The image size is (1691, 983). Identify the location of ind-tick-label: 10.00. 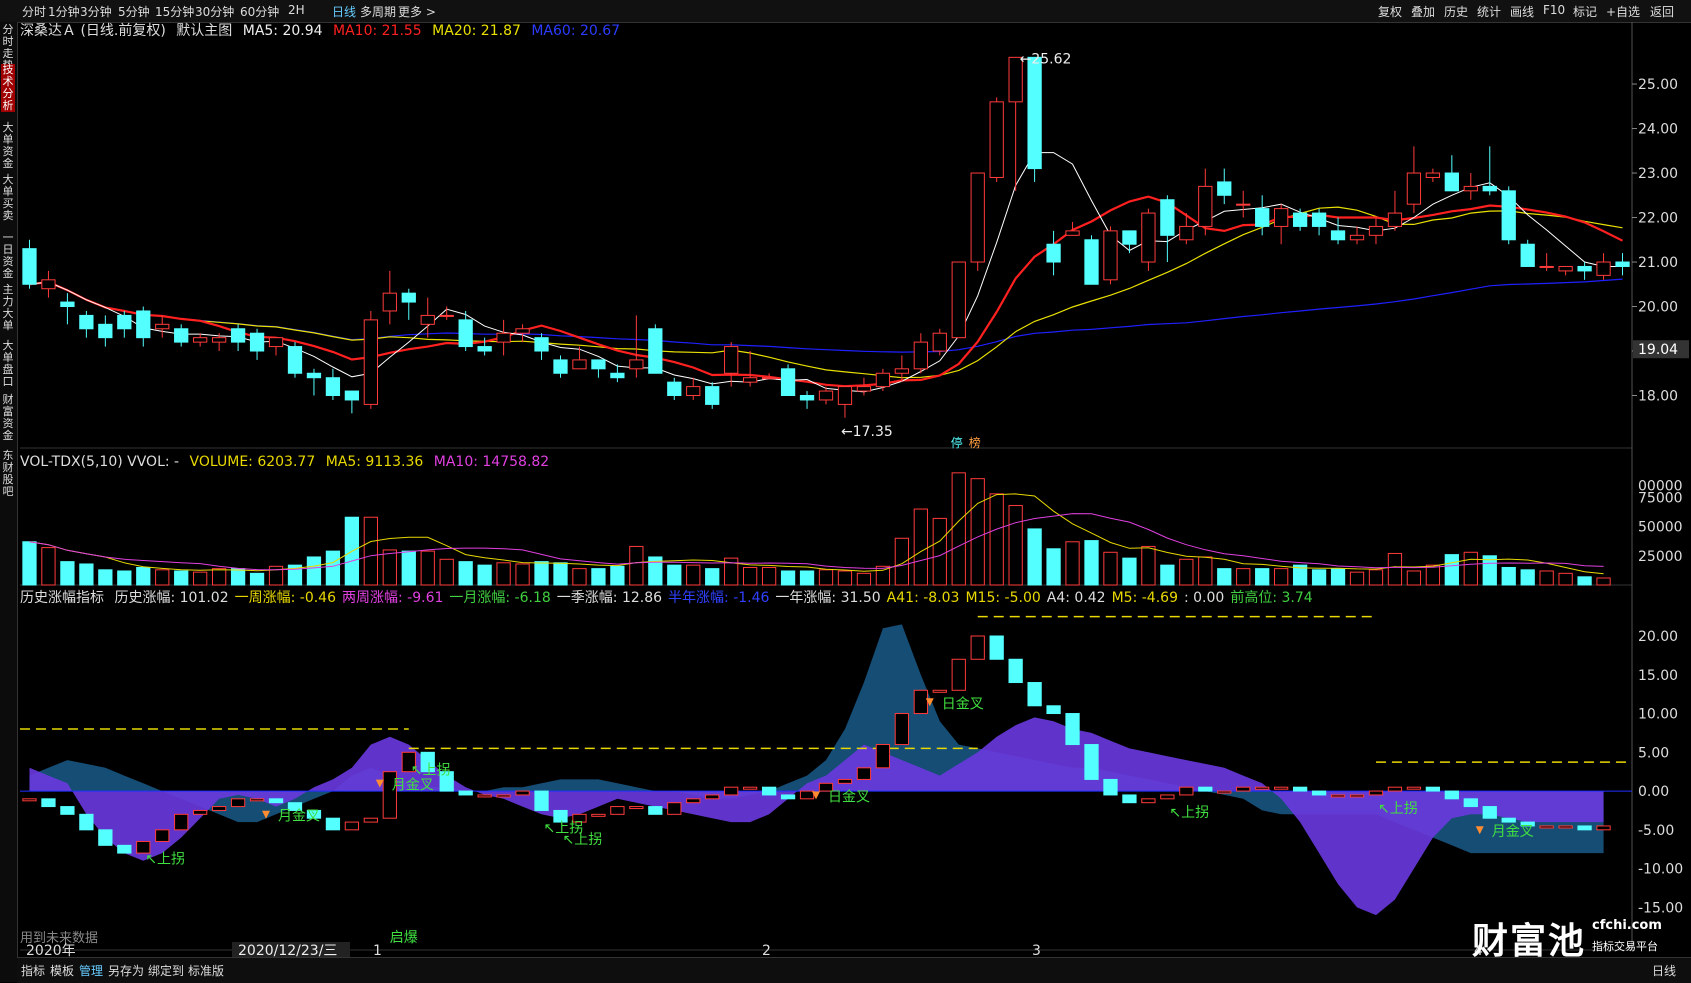
(1658, 715).